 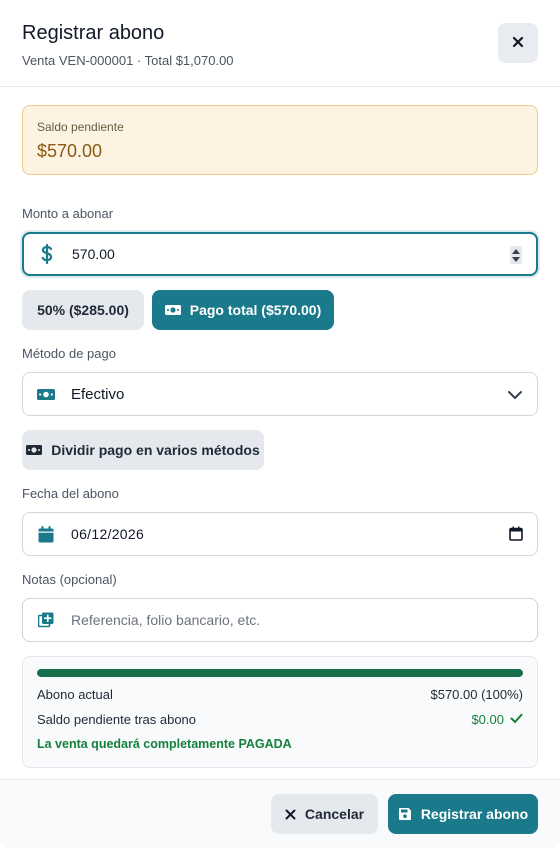 I want to click on note-add-icon, so click(x=46, y=620).